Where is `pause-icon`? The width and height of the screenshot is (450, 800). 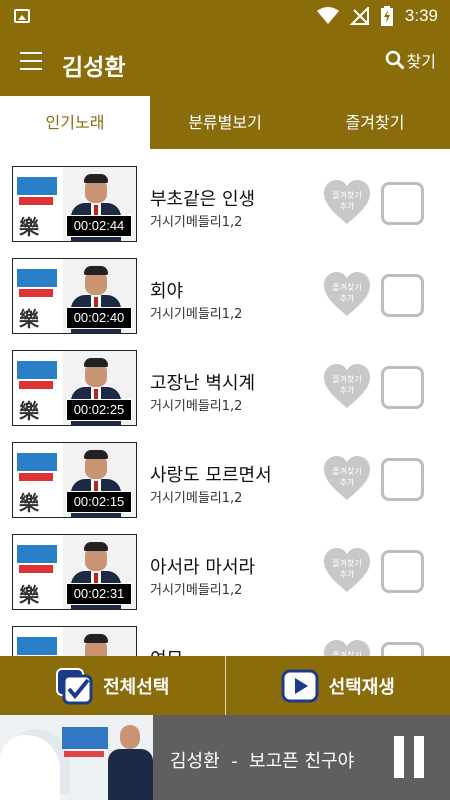 pause-icon is located at coordinates (409, 757).